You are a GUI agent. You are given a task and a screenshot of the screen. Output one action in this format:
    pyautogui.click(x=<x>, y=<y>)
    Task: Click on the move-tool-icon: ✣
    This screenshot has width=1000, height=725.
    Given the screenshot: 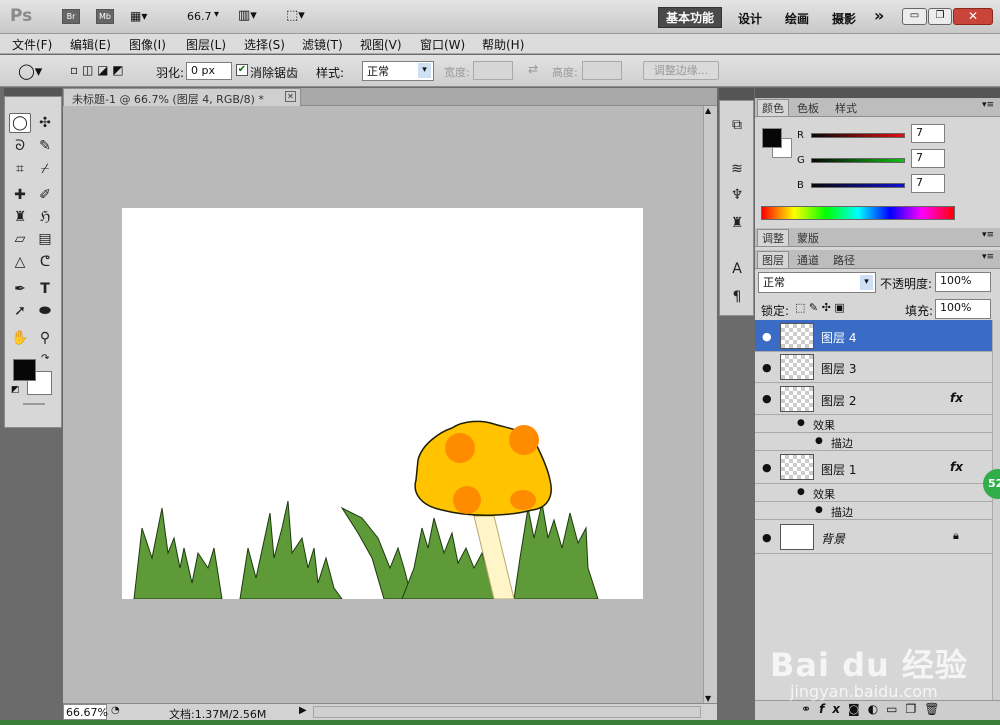 What is the action you would take?
    pyautogui.click(x=45, y=123)
    